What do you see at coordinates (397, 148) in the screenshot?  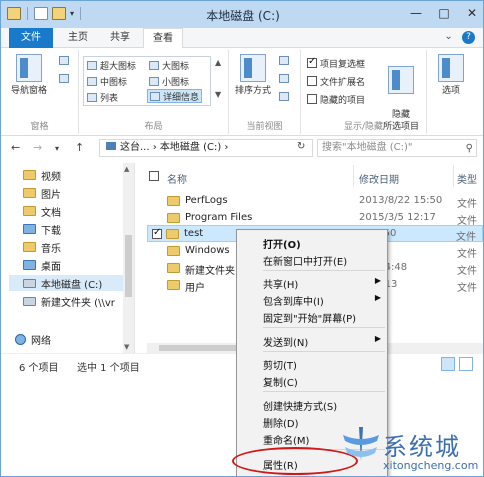 I see `search-input: 搜索"本地磁盘 (C:)" ⚲` at bounding box center [397, 148].